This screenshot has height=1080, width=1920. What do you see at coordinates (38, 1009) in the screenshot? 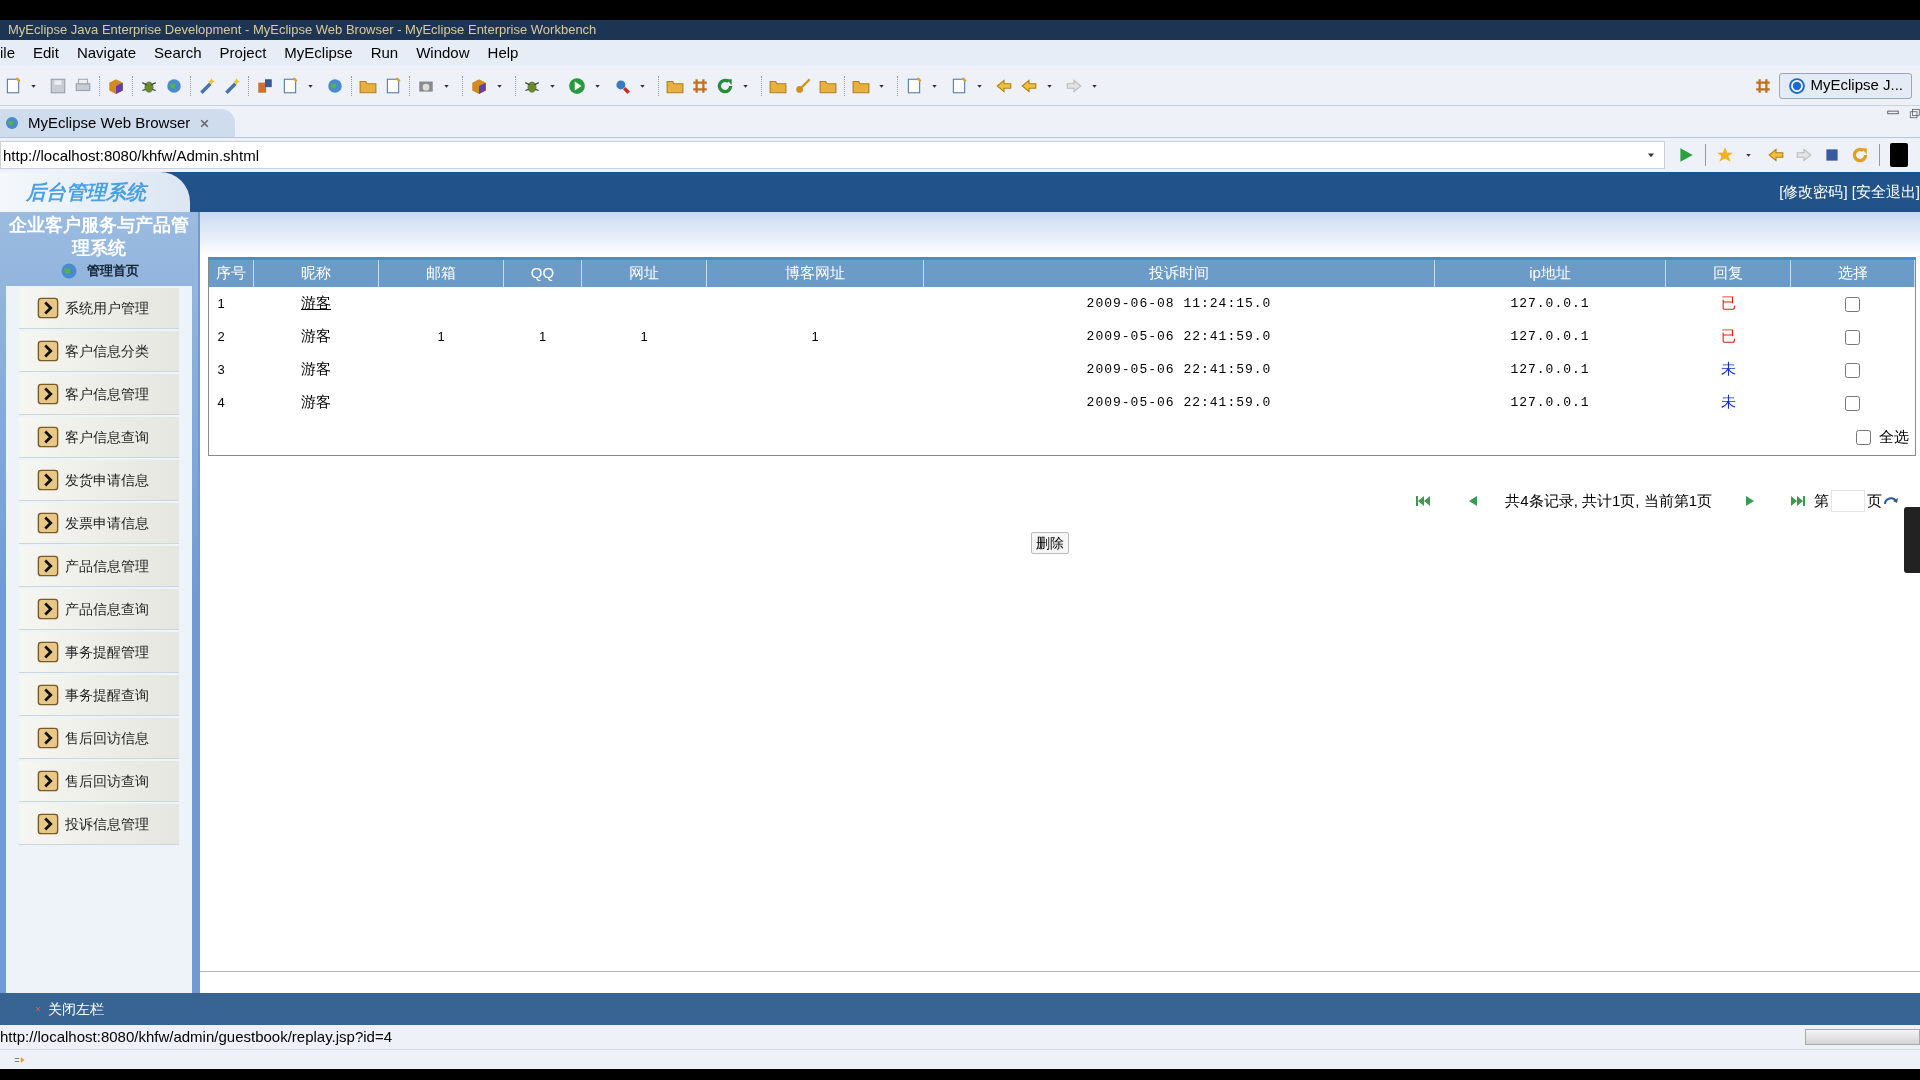
I see `close-icon` at bounding box center [38, 1009].